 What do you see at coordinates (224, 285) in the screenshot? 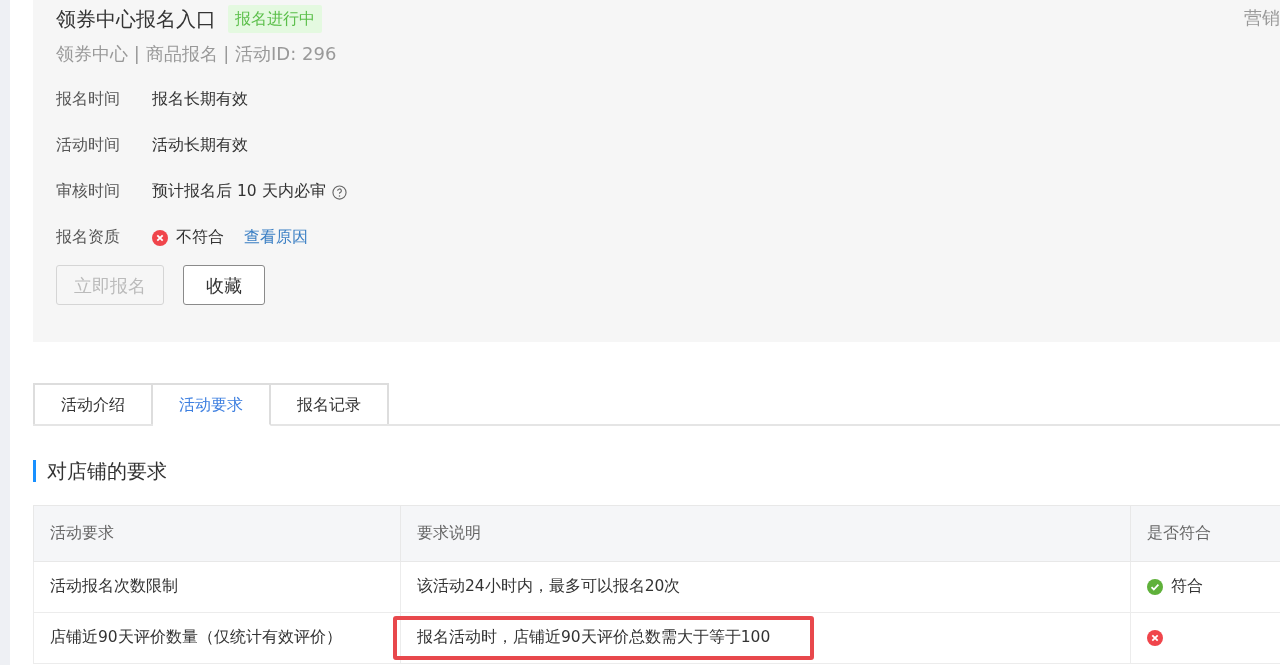
I see `favorite-button: 收藏` at bounding box center [224, 285].